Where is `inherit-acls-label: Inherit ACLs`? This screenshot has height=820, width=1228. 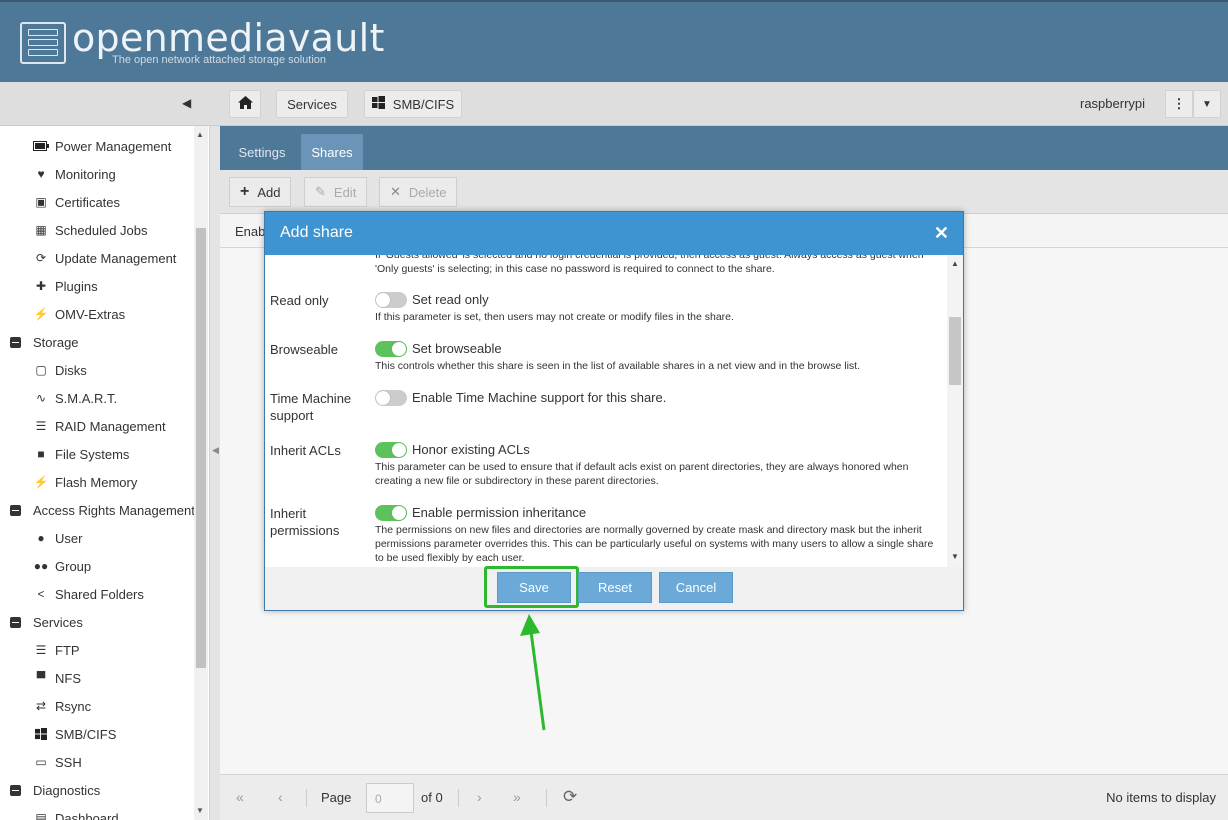 inherit-acls-label: Inherit ACLs is located at coordinates (305, 450).